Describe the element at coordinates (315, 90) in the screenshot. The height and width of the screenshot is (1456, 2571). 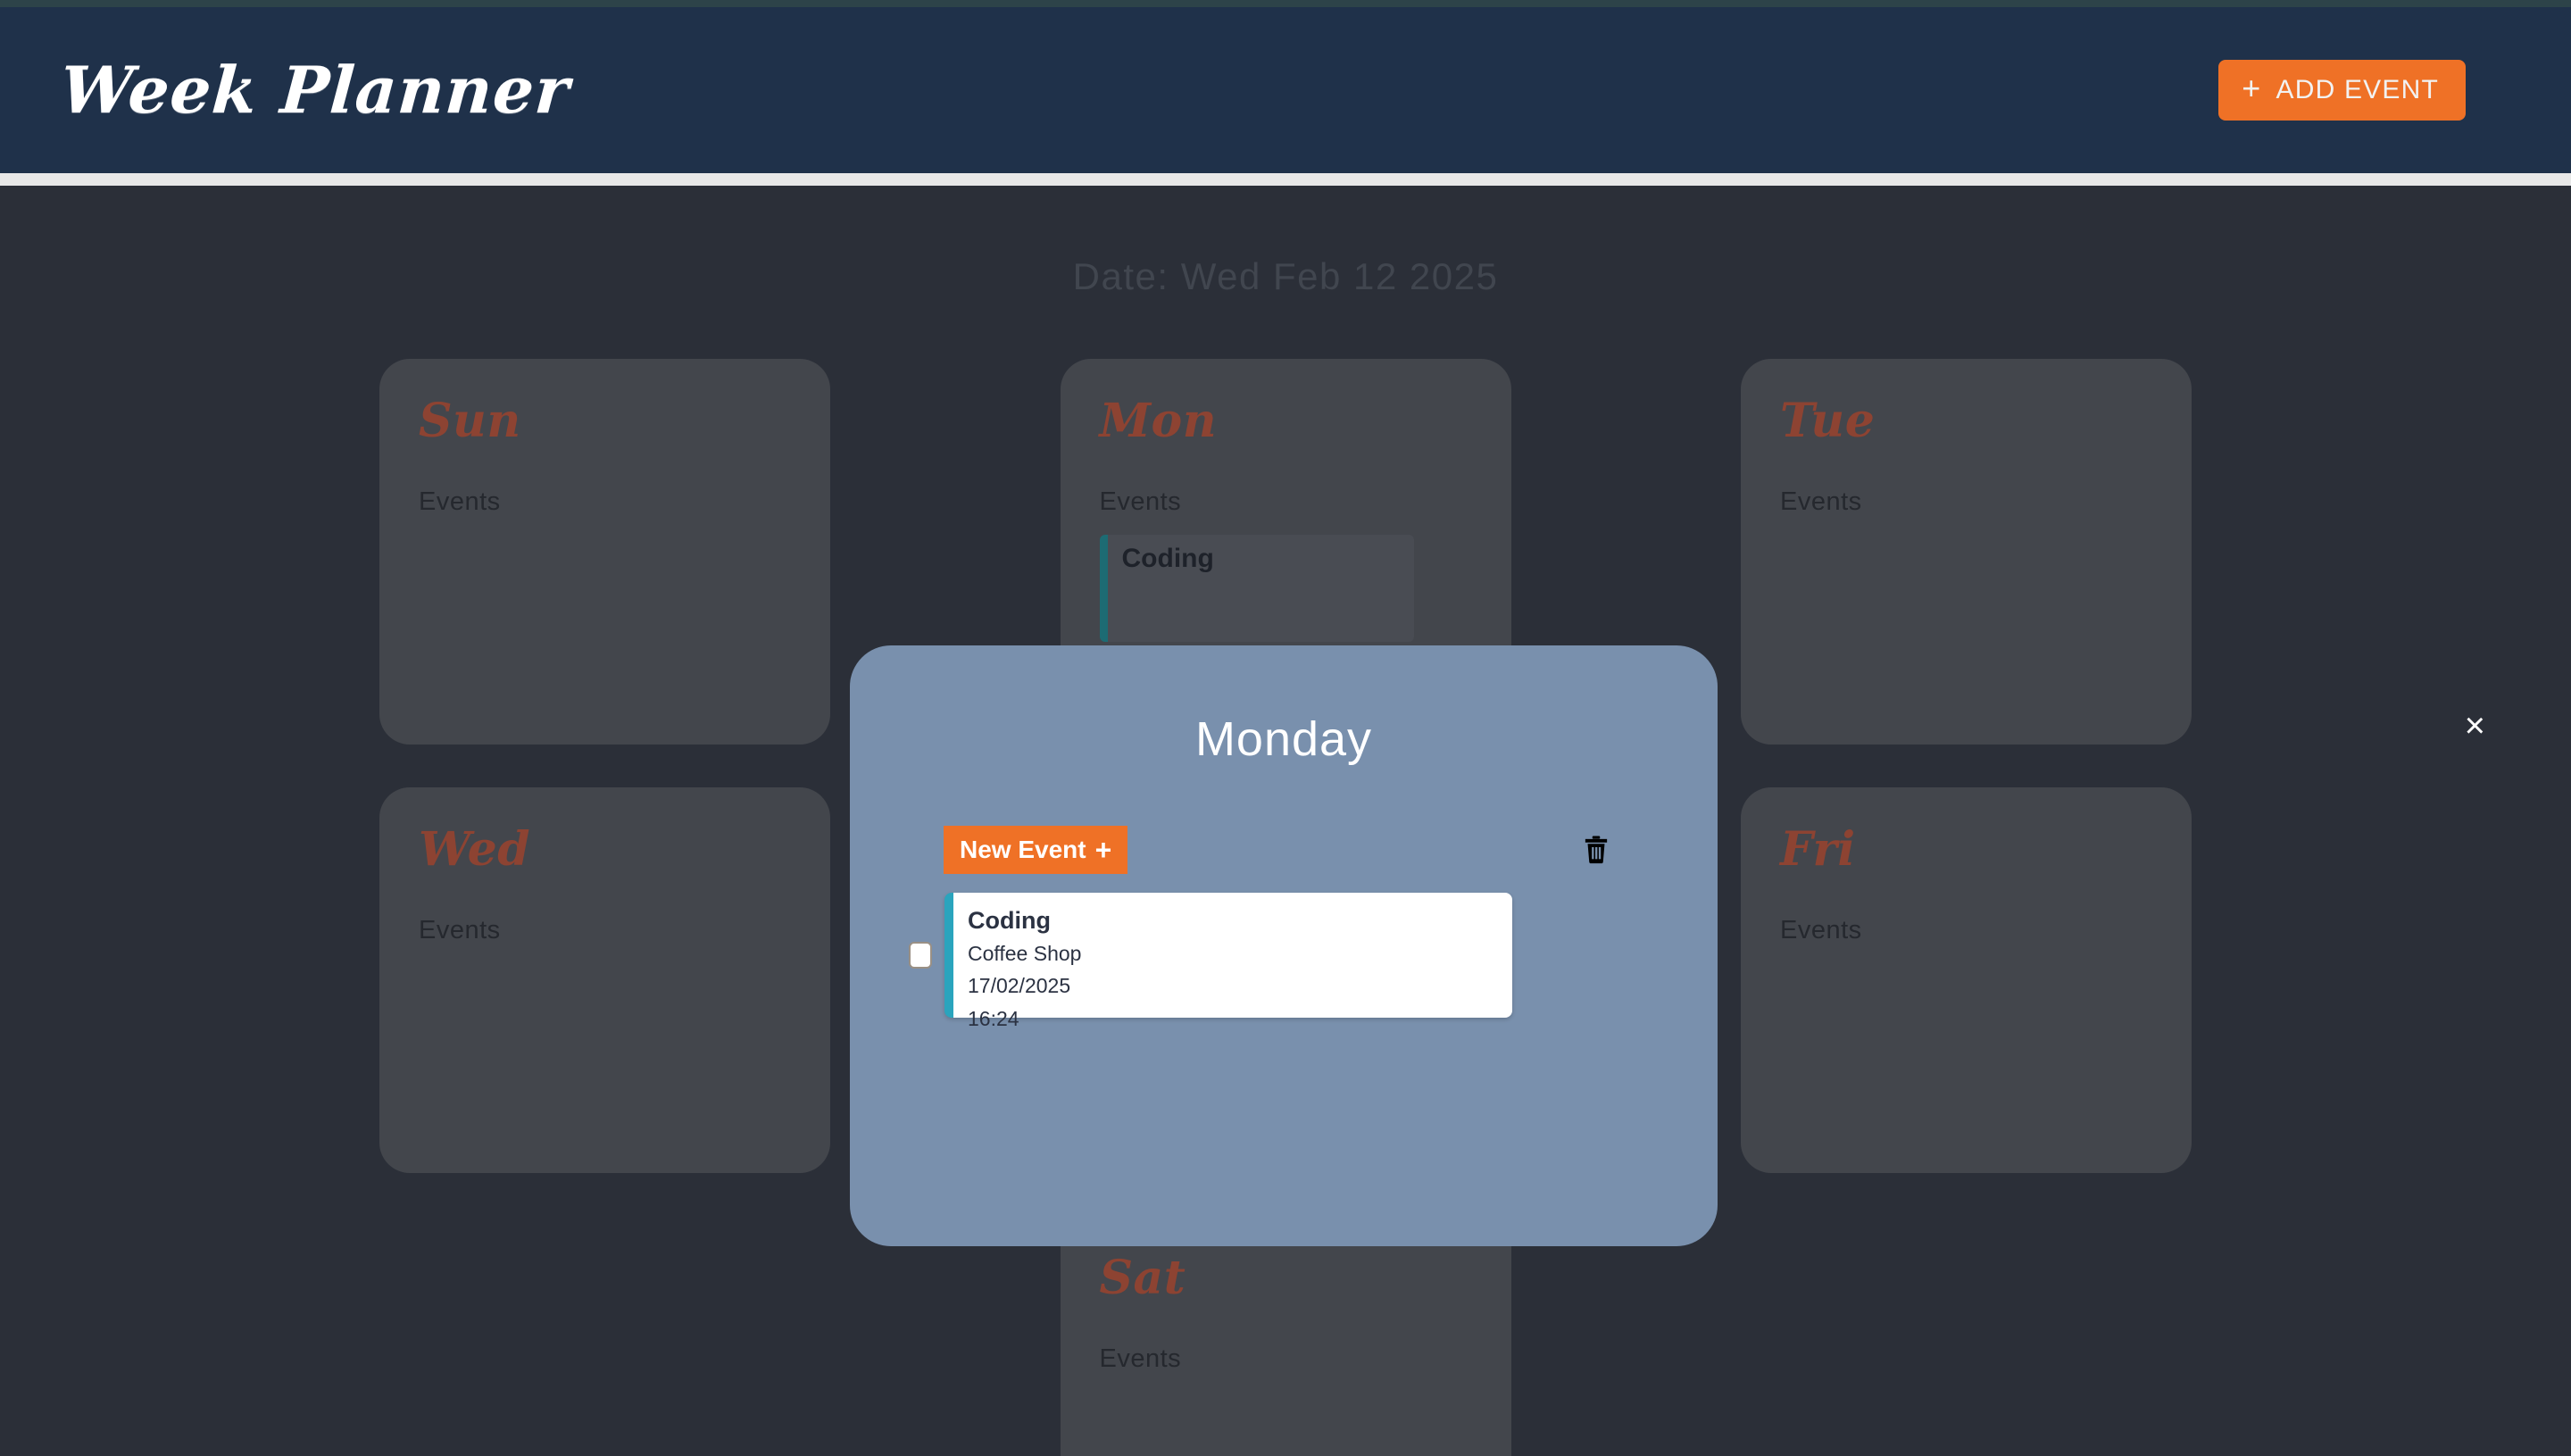
I see `app-brand-title: Week Planner` at that location.